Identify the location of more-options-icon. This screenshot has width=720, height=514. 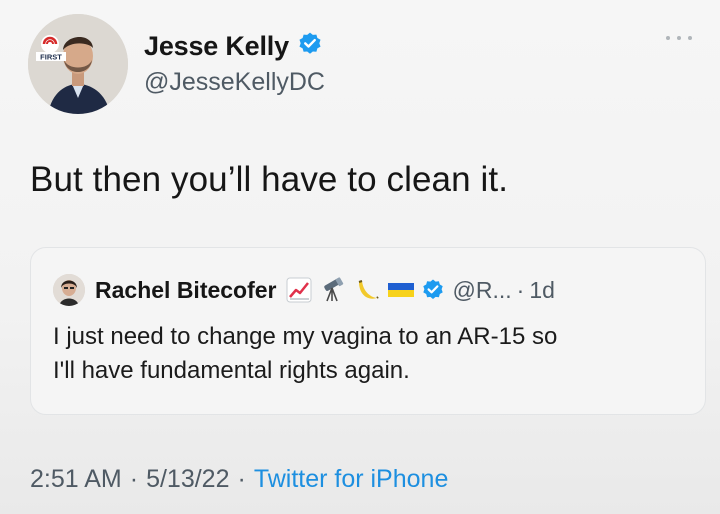
(679, 38).